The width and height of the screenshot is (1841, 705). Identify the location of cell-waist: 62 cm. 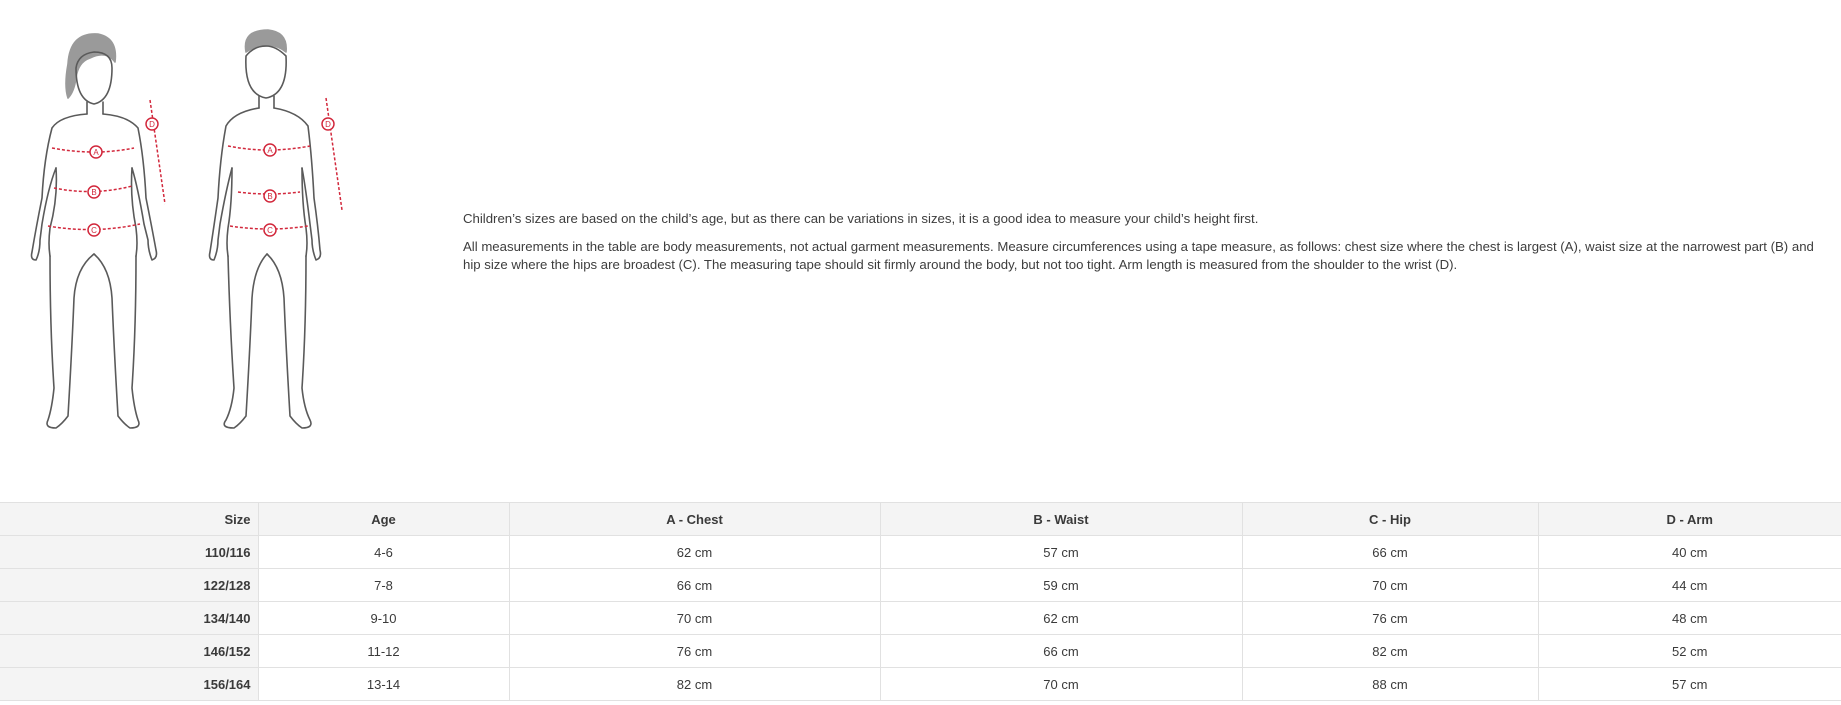
(1061, 618).